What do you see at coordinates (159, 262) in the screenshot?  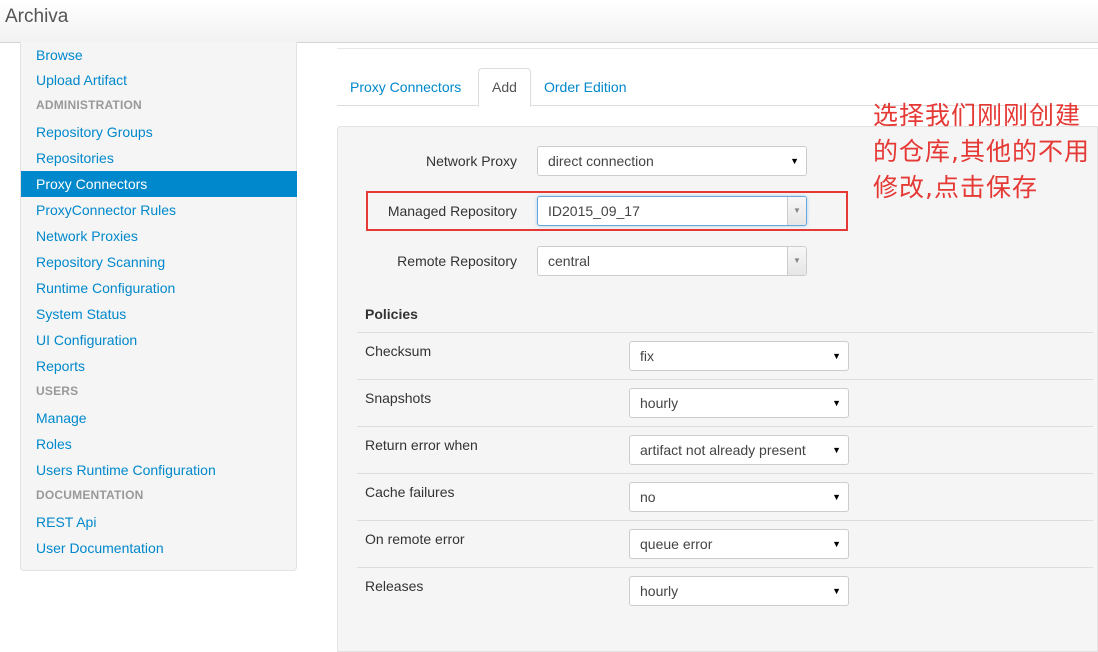 I see `sidebar-item-repository-scanning: Repository Scanning` at bounding box center [159, 262].